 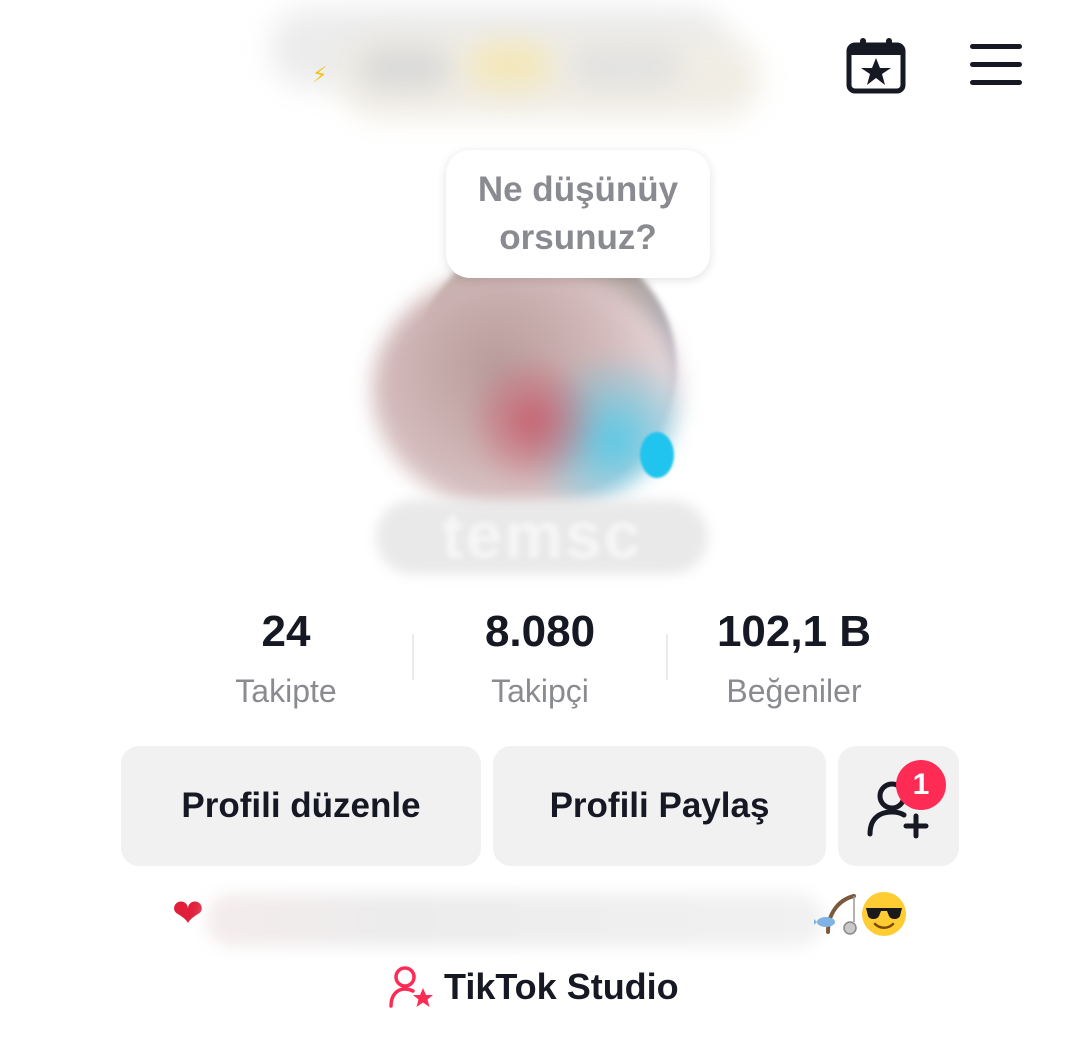 I want to click on stat-likes: 102,1 B Beğeniler, so click(x=794, y=662).